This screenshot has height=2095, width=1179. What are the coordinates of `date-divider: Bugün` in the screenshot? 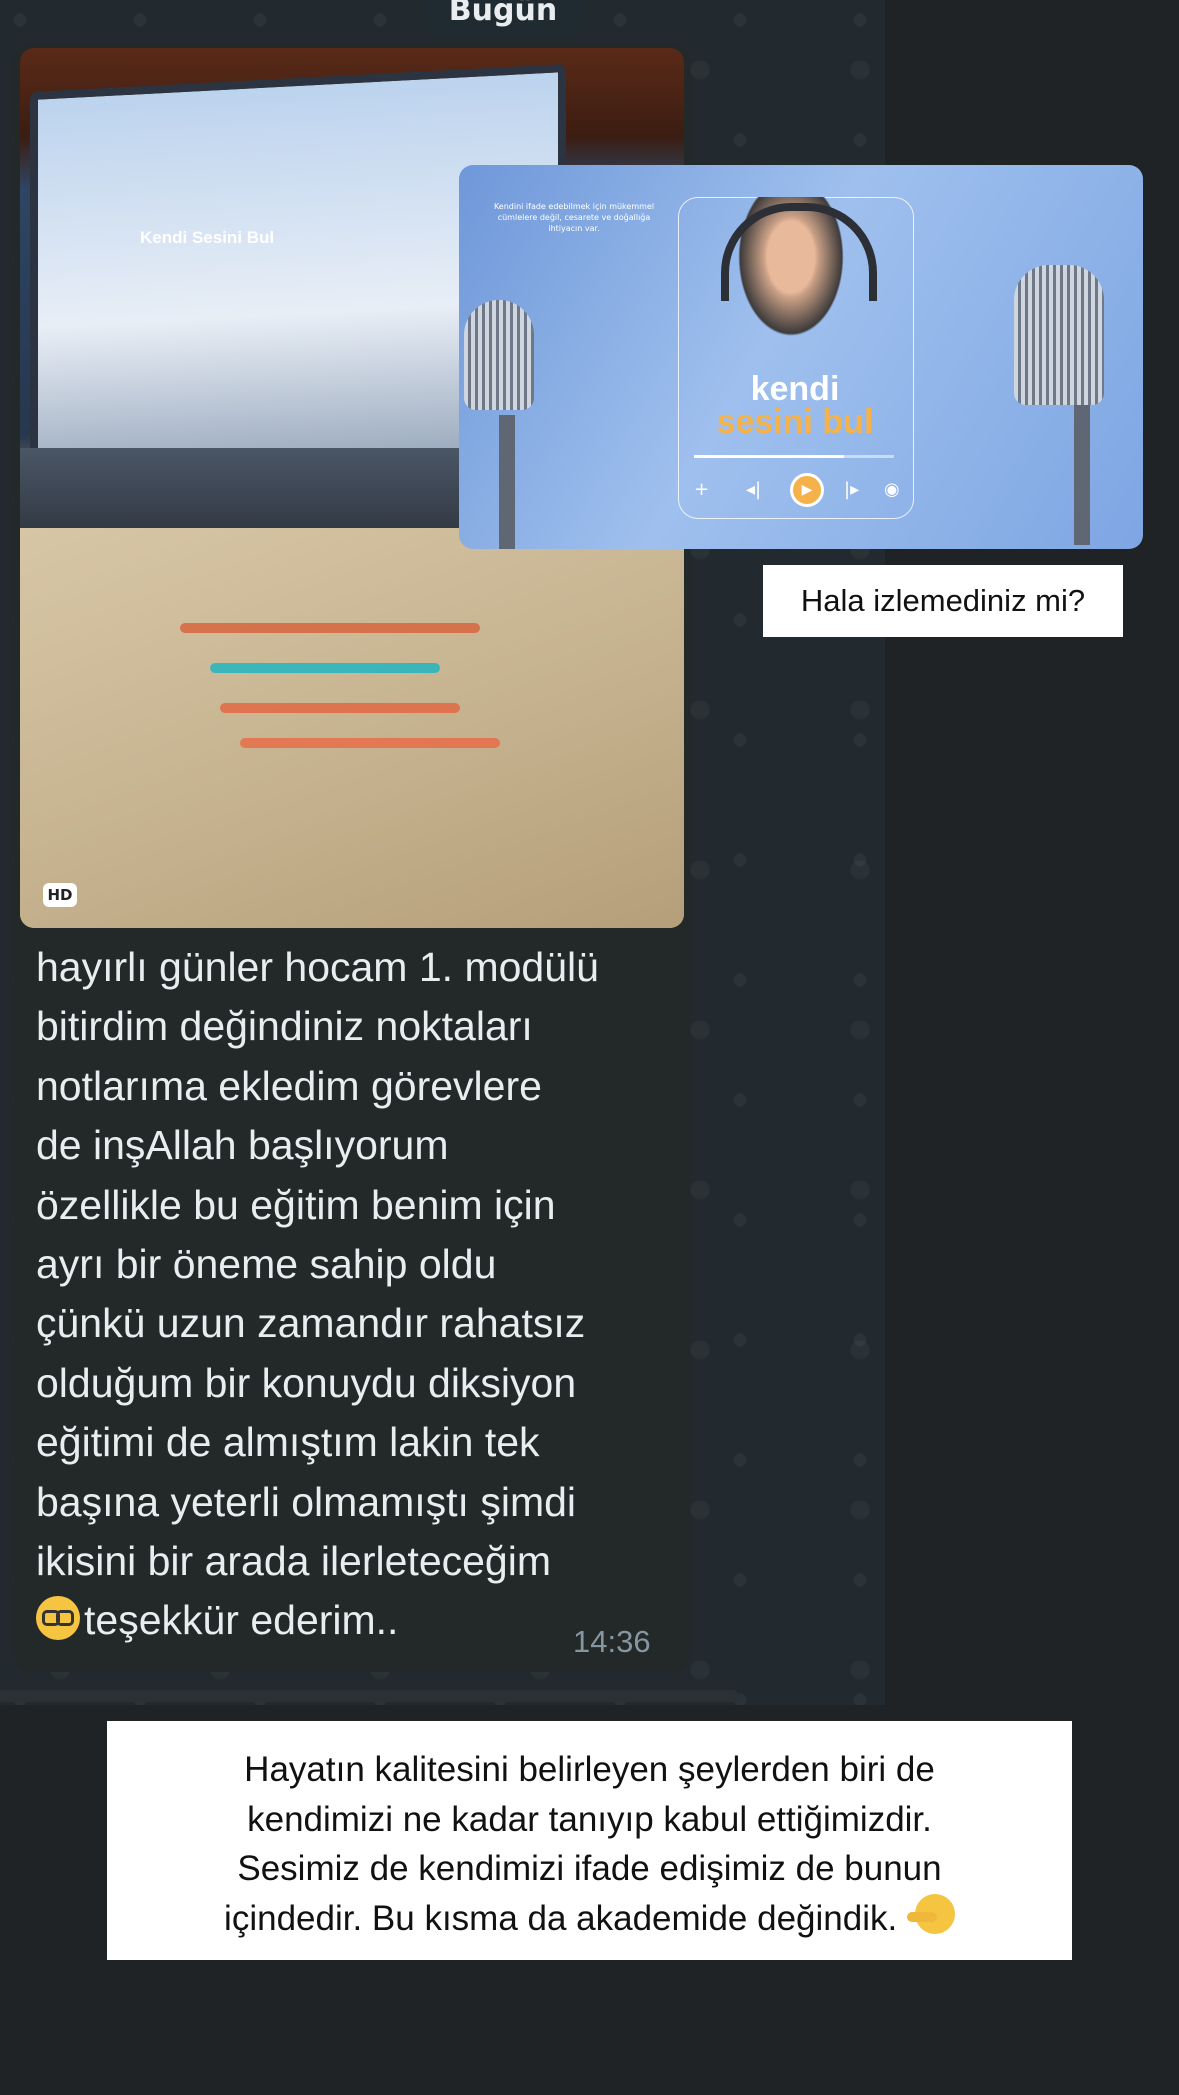 It's located at (503, 17).